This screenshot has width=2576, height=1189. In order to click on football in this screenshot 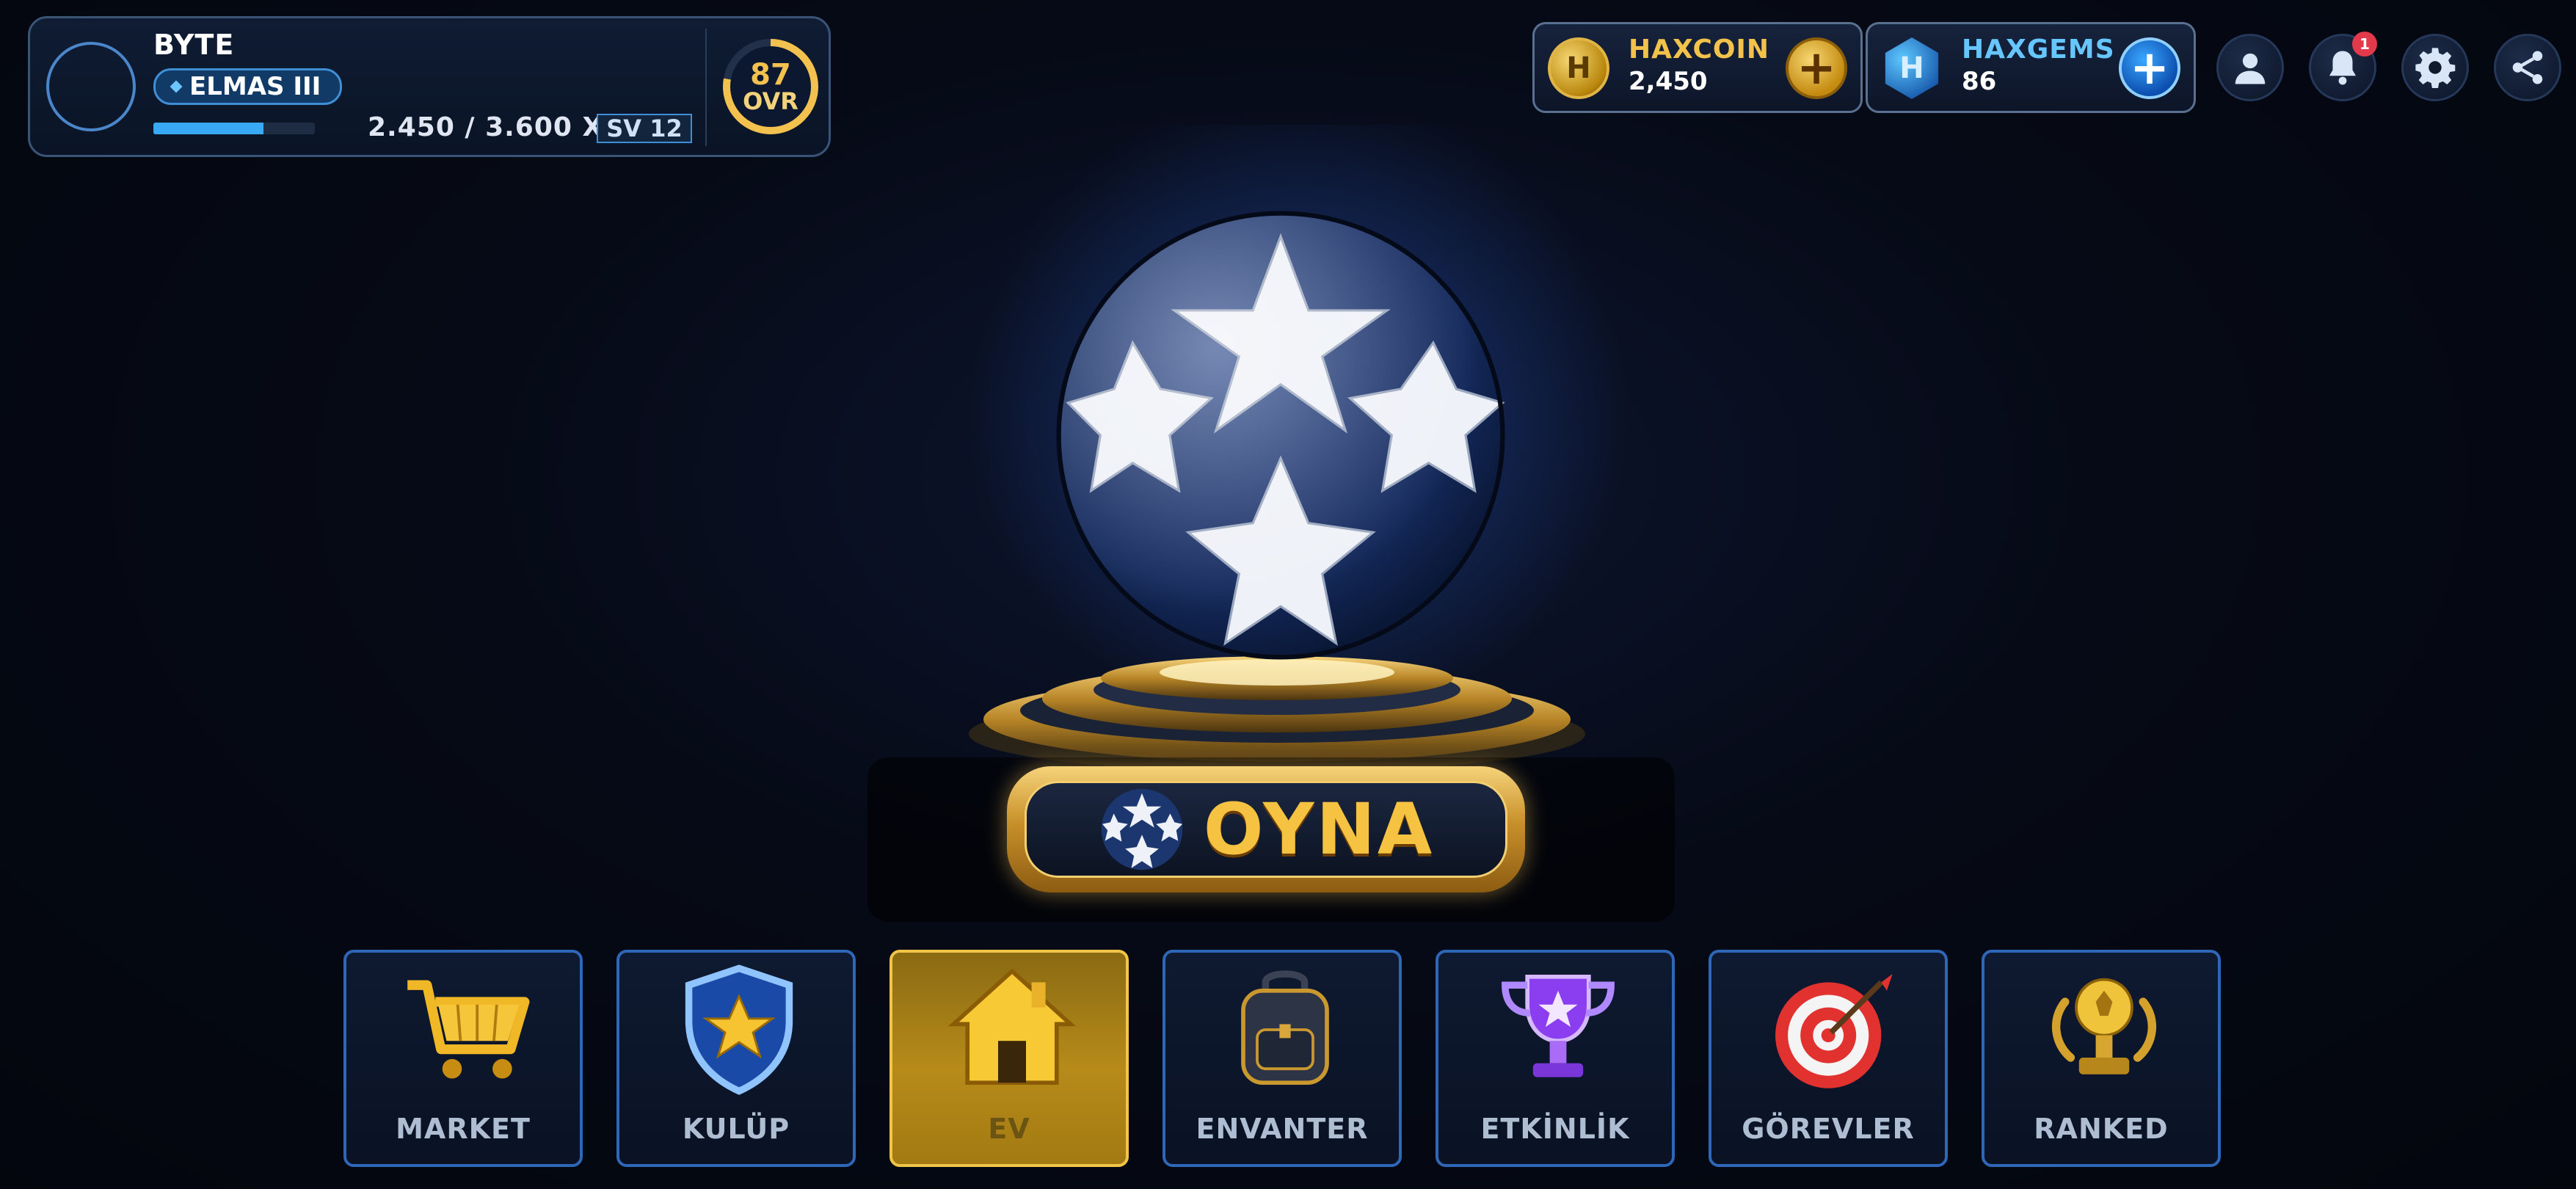, I will do `click(1280, 435)`.